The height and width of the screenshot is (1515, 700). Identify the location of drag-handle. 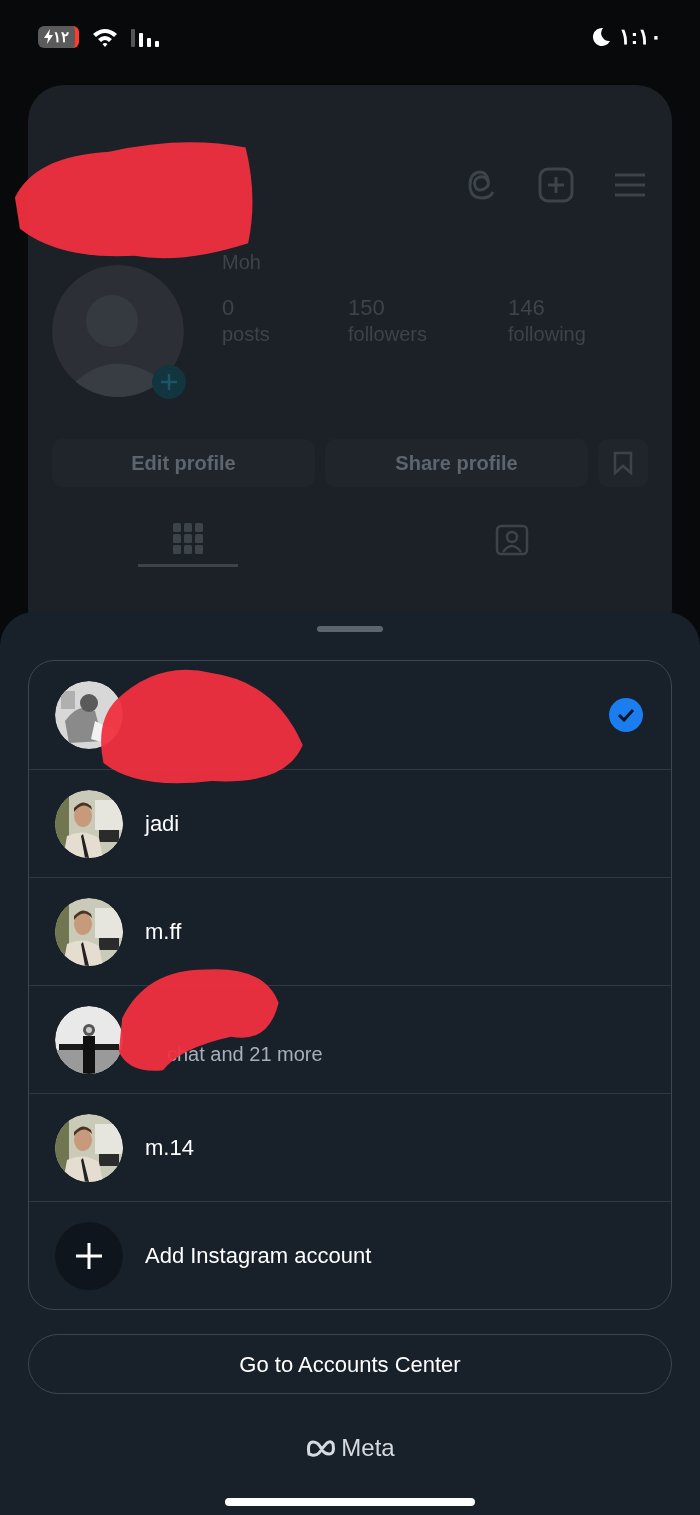
(350, 629).